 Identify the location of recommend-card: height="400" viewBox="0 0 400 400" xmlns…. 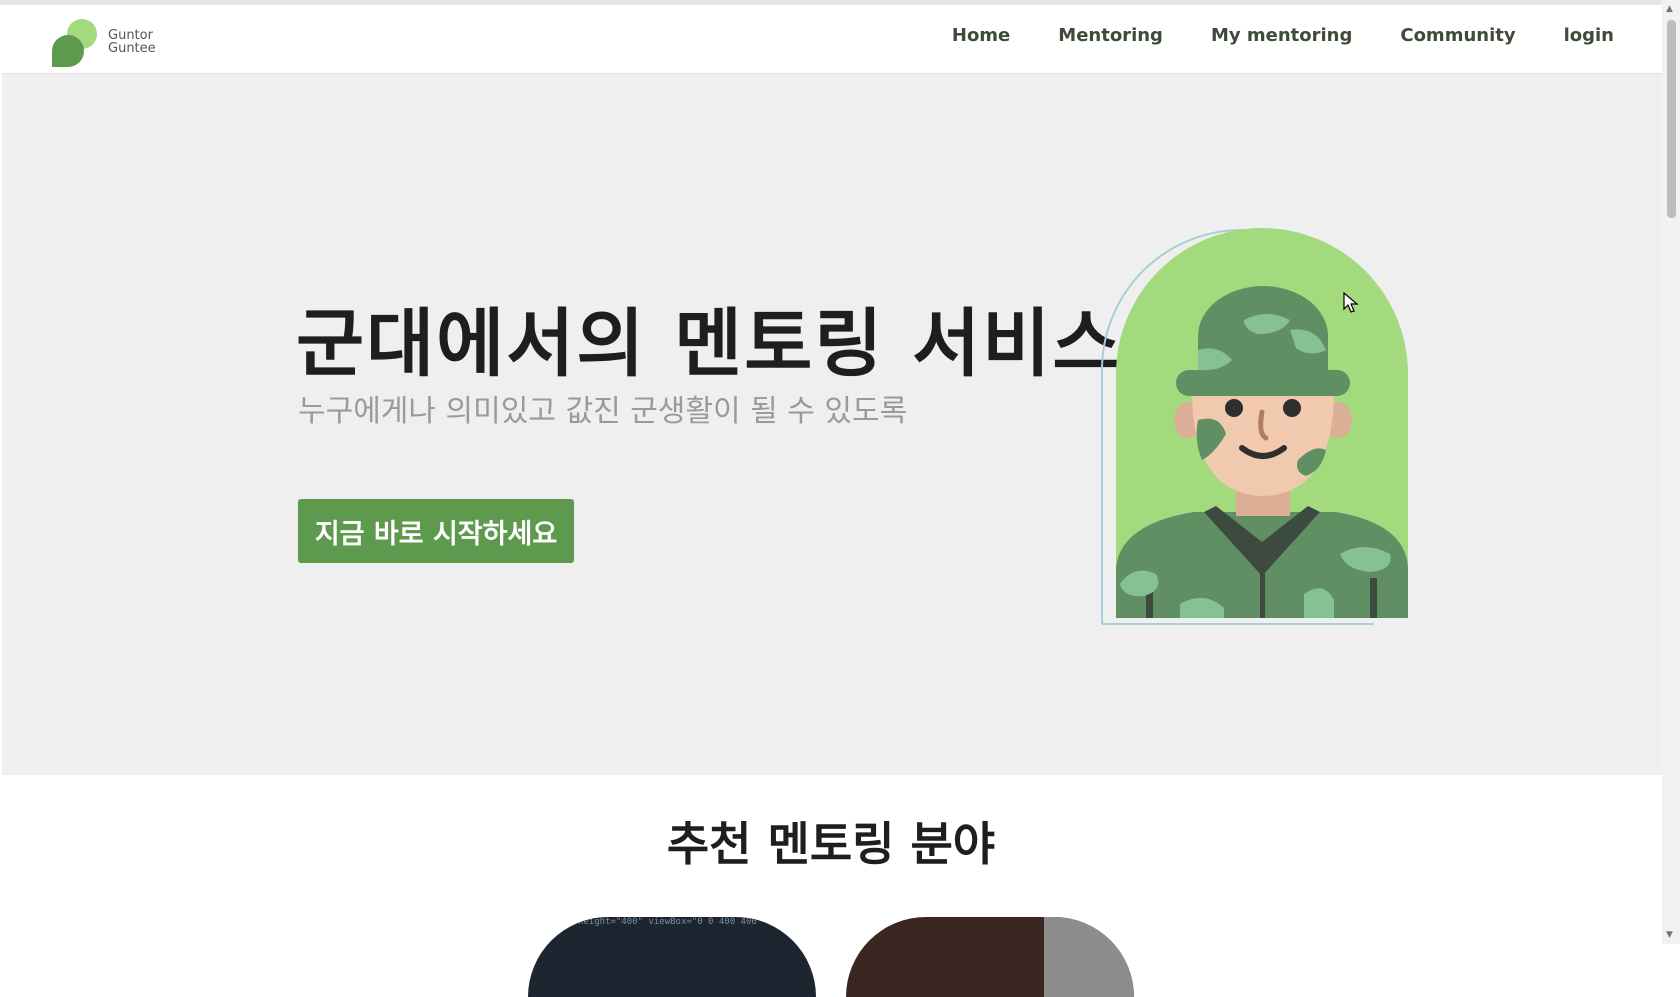
(672, 957).